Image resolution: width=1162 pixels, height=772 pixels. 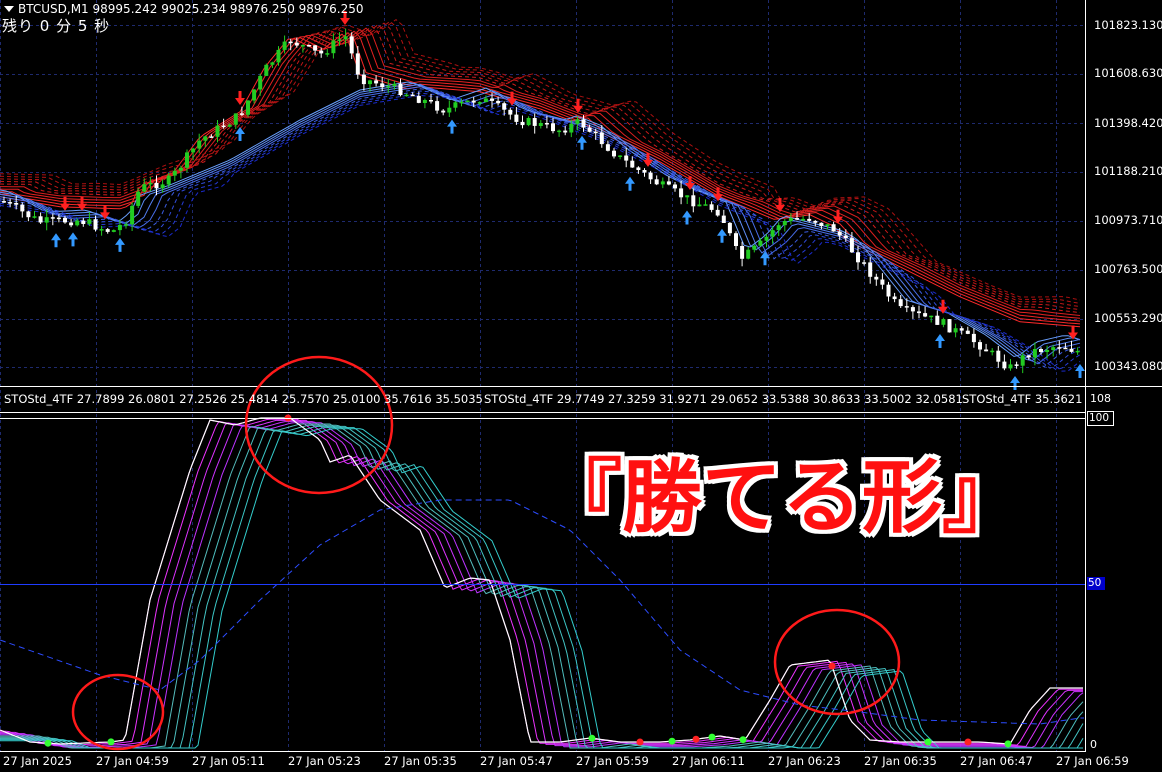 I want to click on time-axis-label: 27 Jan 05:35, so click(x=420, y=761).